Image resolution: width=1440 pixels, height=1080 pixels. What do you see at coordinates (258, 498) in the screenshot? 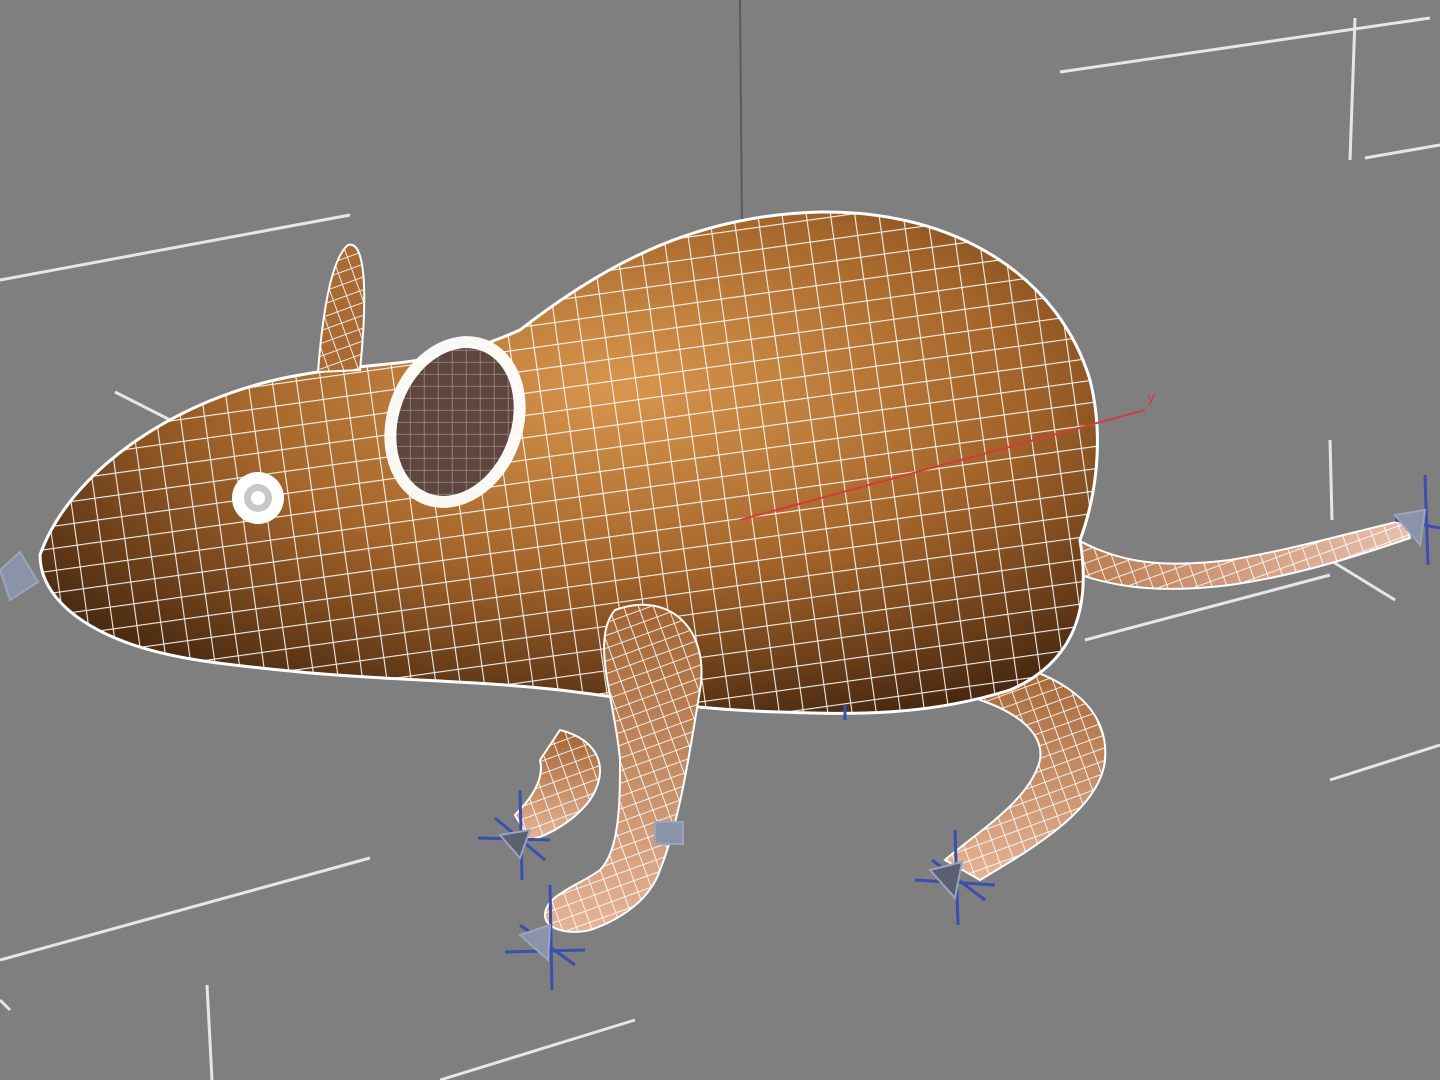
I see `mouse-eye` at bounding box center [258, 498].